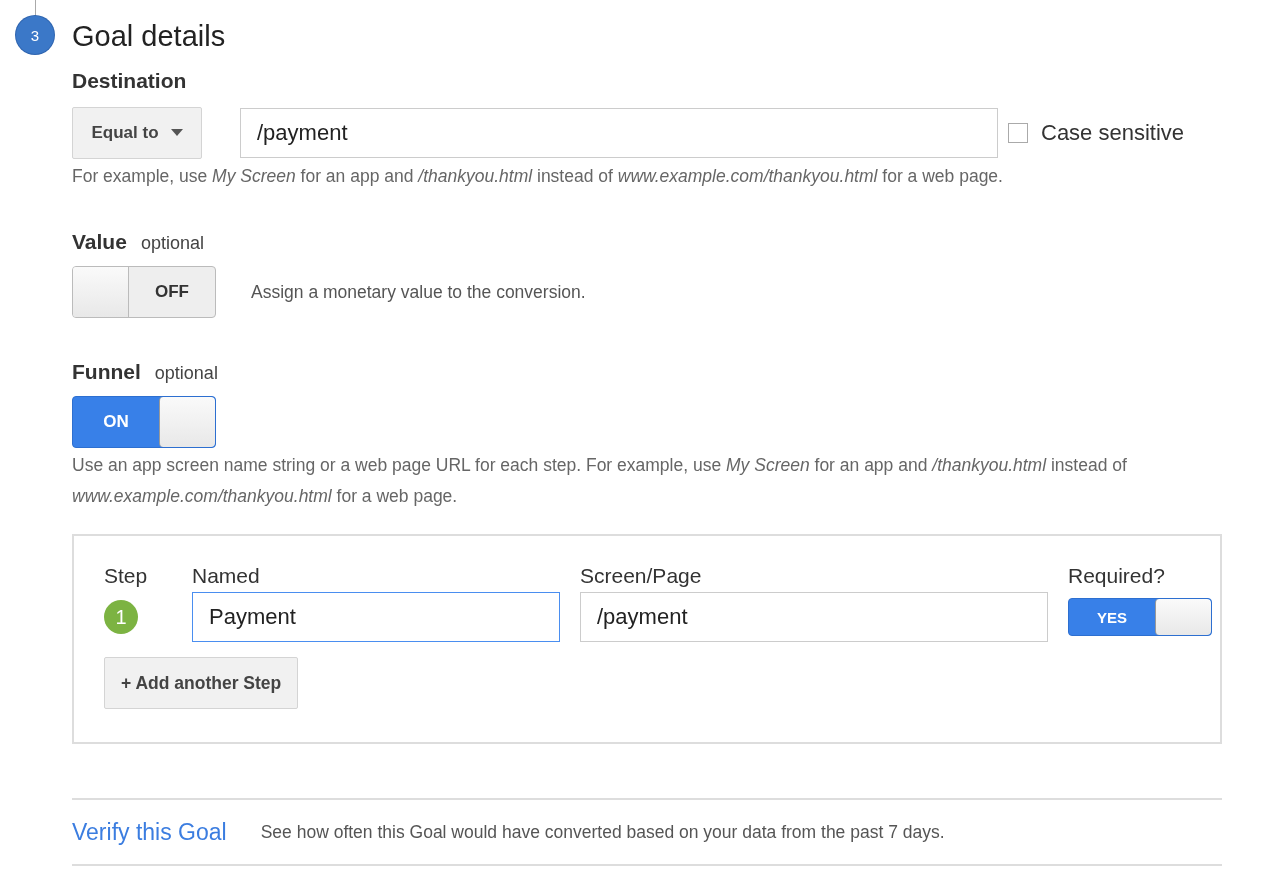 The height and width of the screenshot is (882, 1286). I want to click on screen-field: /payment, so click(814, 617).